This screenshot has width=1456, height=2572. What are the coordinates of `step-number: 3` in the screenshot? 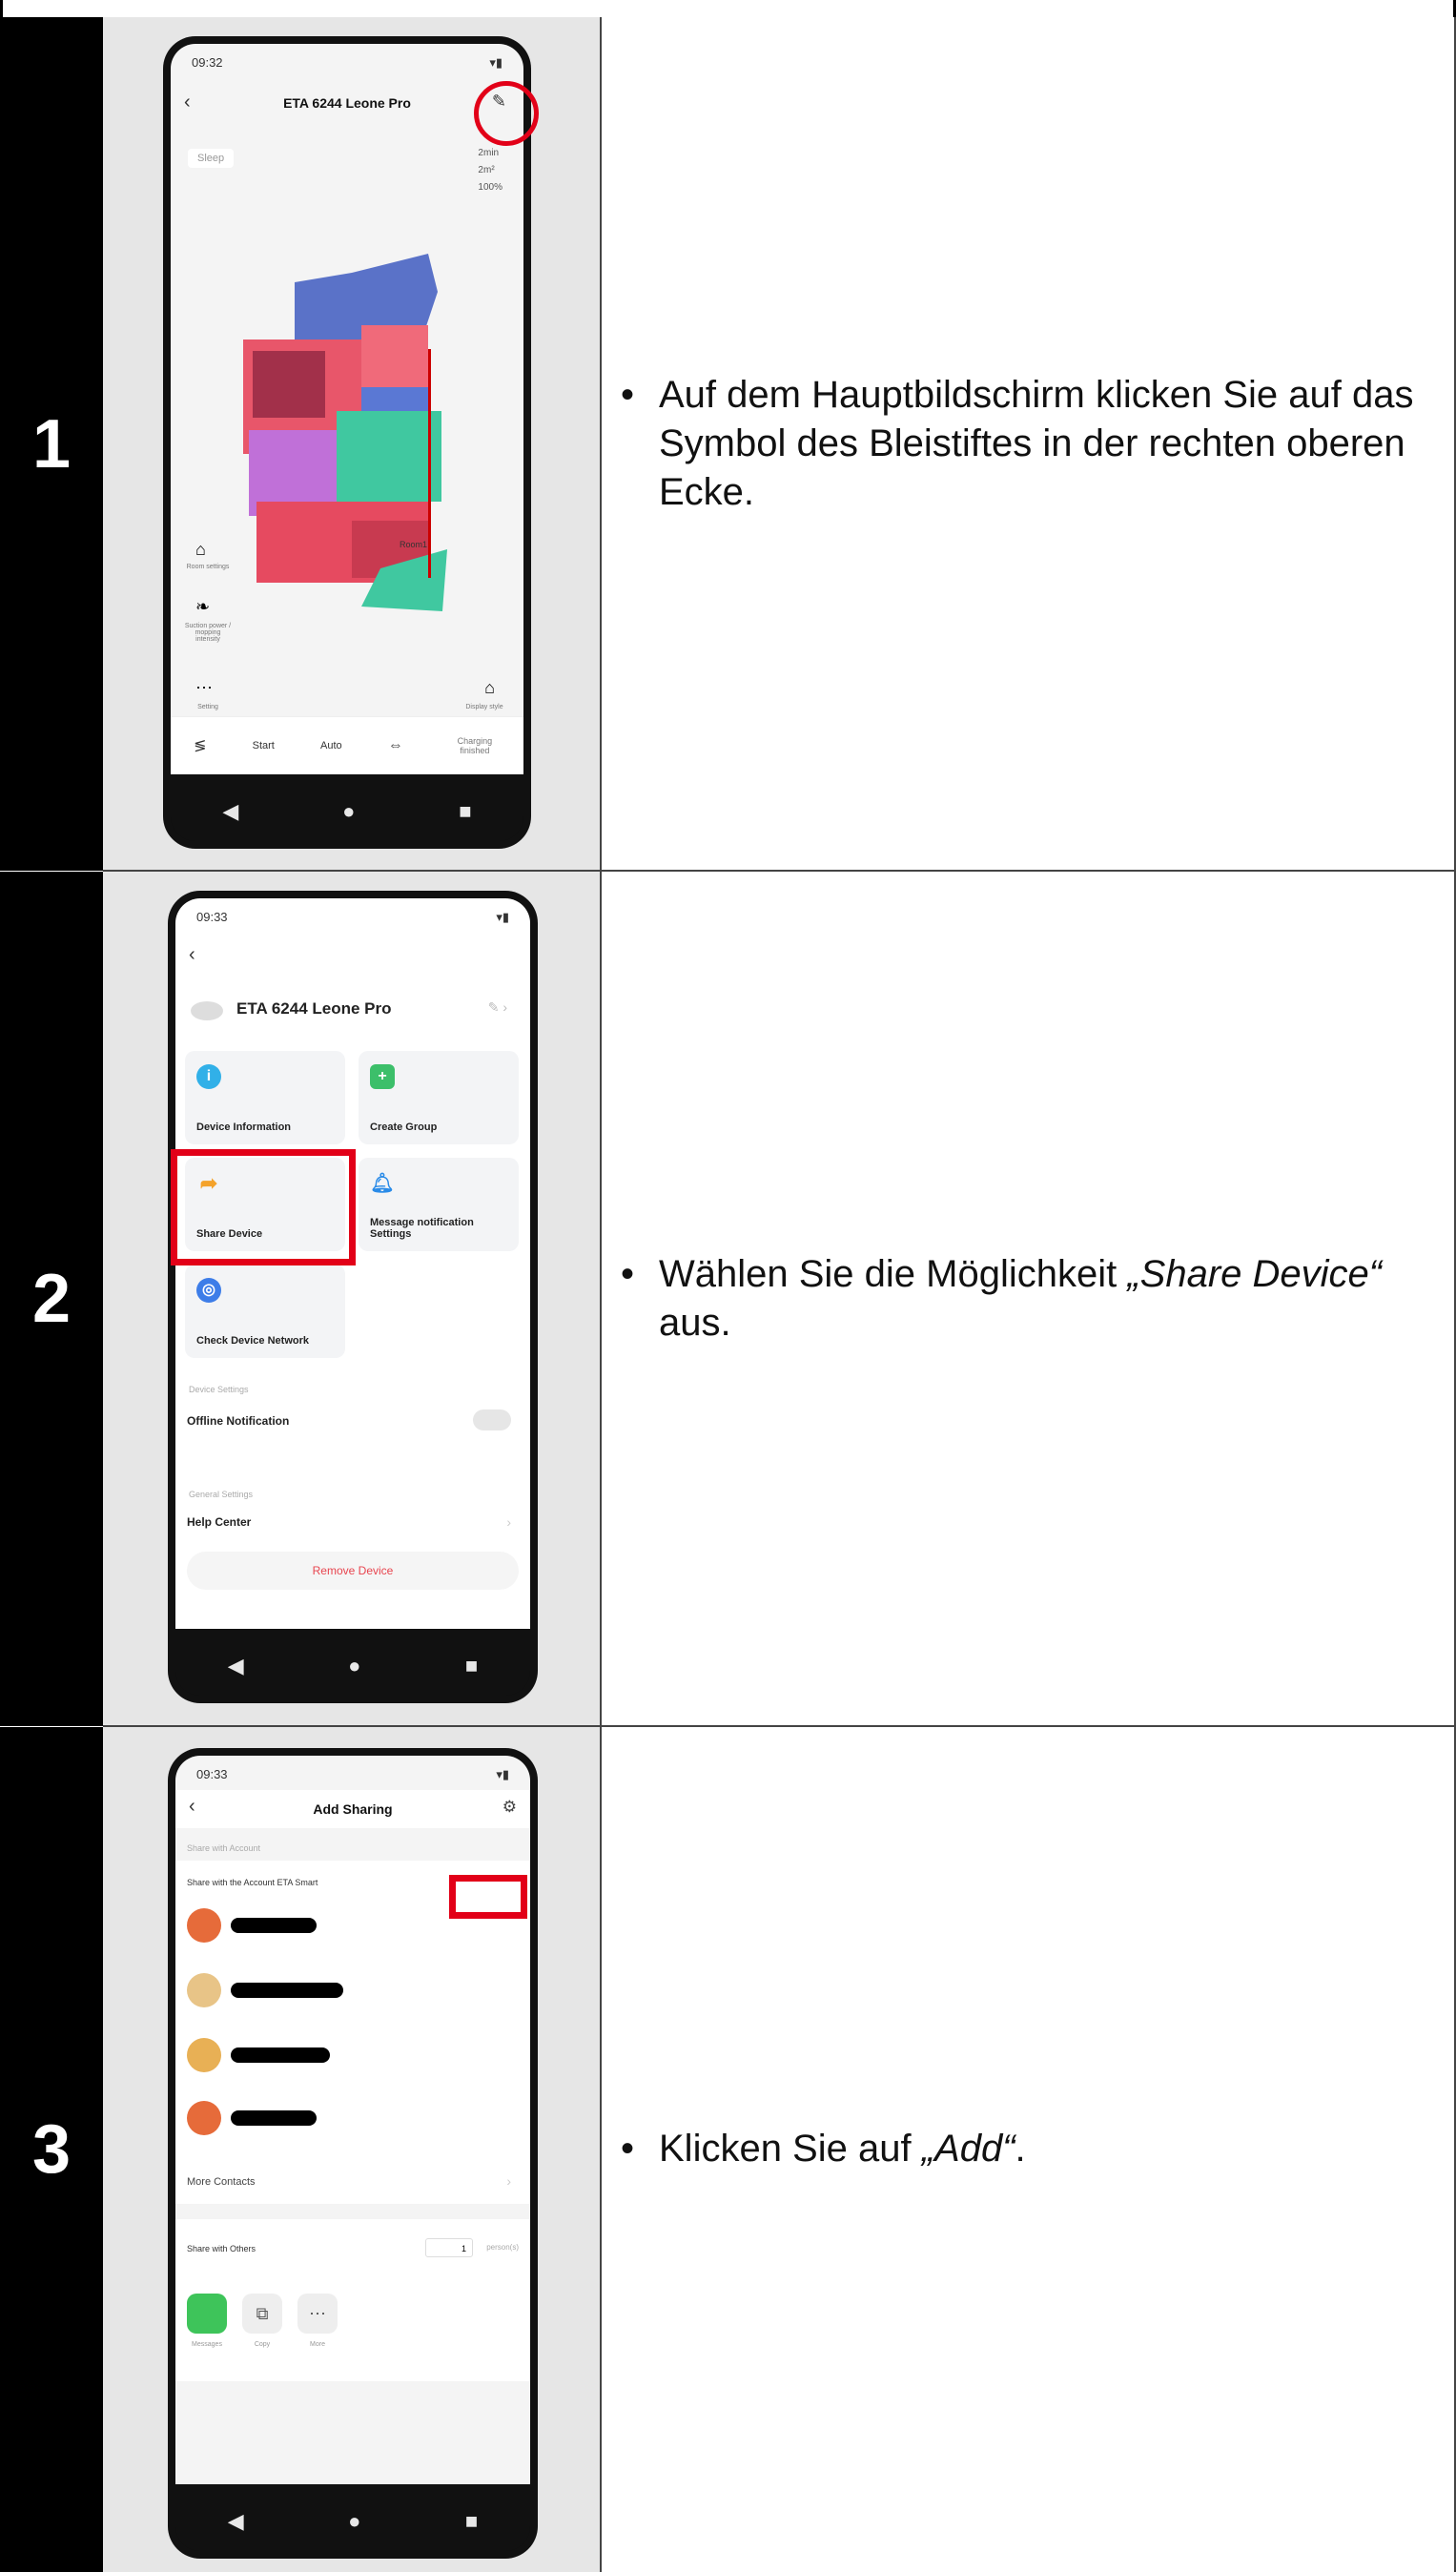 It's located at (52, 2149).